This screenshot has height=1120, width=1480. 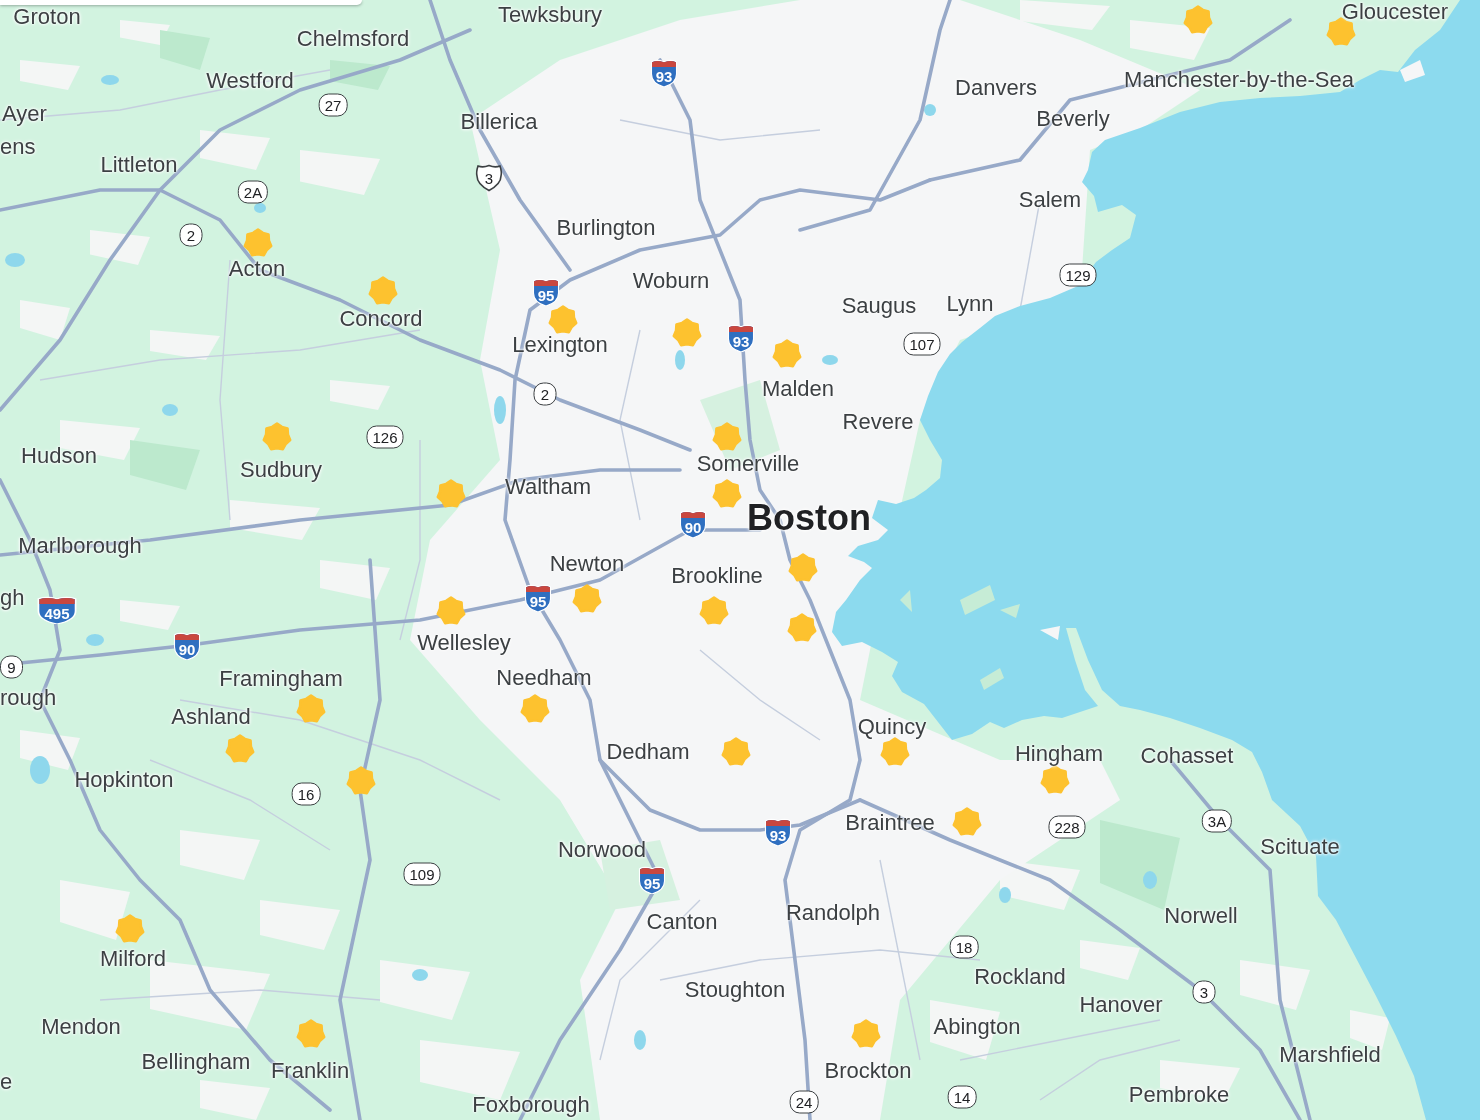 What do you see at coordinates (281, 470) in the screenshot?
I see `place-label: Sudbury` at bounding box center [281, 470].